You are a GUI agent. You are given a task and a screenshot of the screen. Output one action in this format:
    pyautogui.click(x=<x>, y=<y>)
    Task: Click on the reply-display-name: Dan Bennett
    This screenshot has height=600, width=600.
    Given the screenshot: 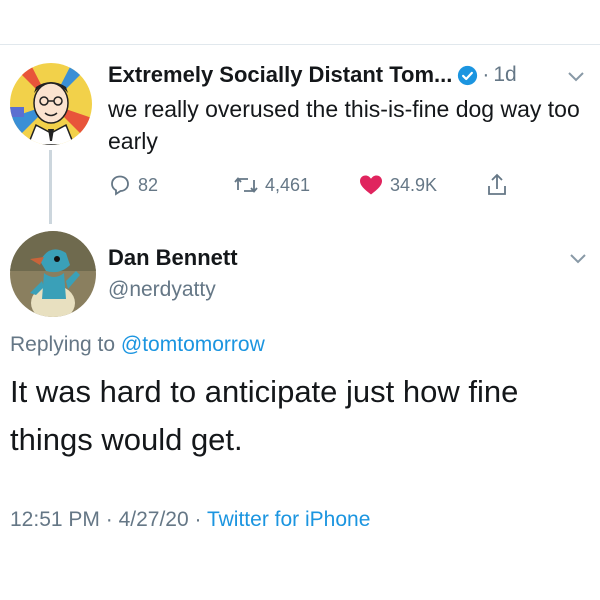 What is the action you would take?
    pyautogui.click(x=173, y=258)
    